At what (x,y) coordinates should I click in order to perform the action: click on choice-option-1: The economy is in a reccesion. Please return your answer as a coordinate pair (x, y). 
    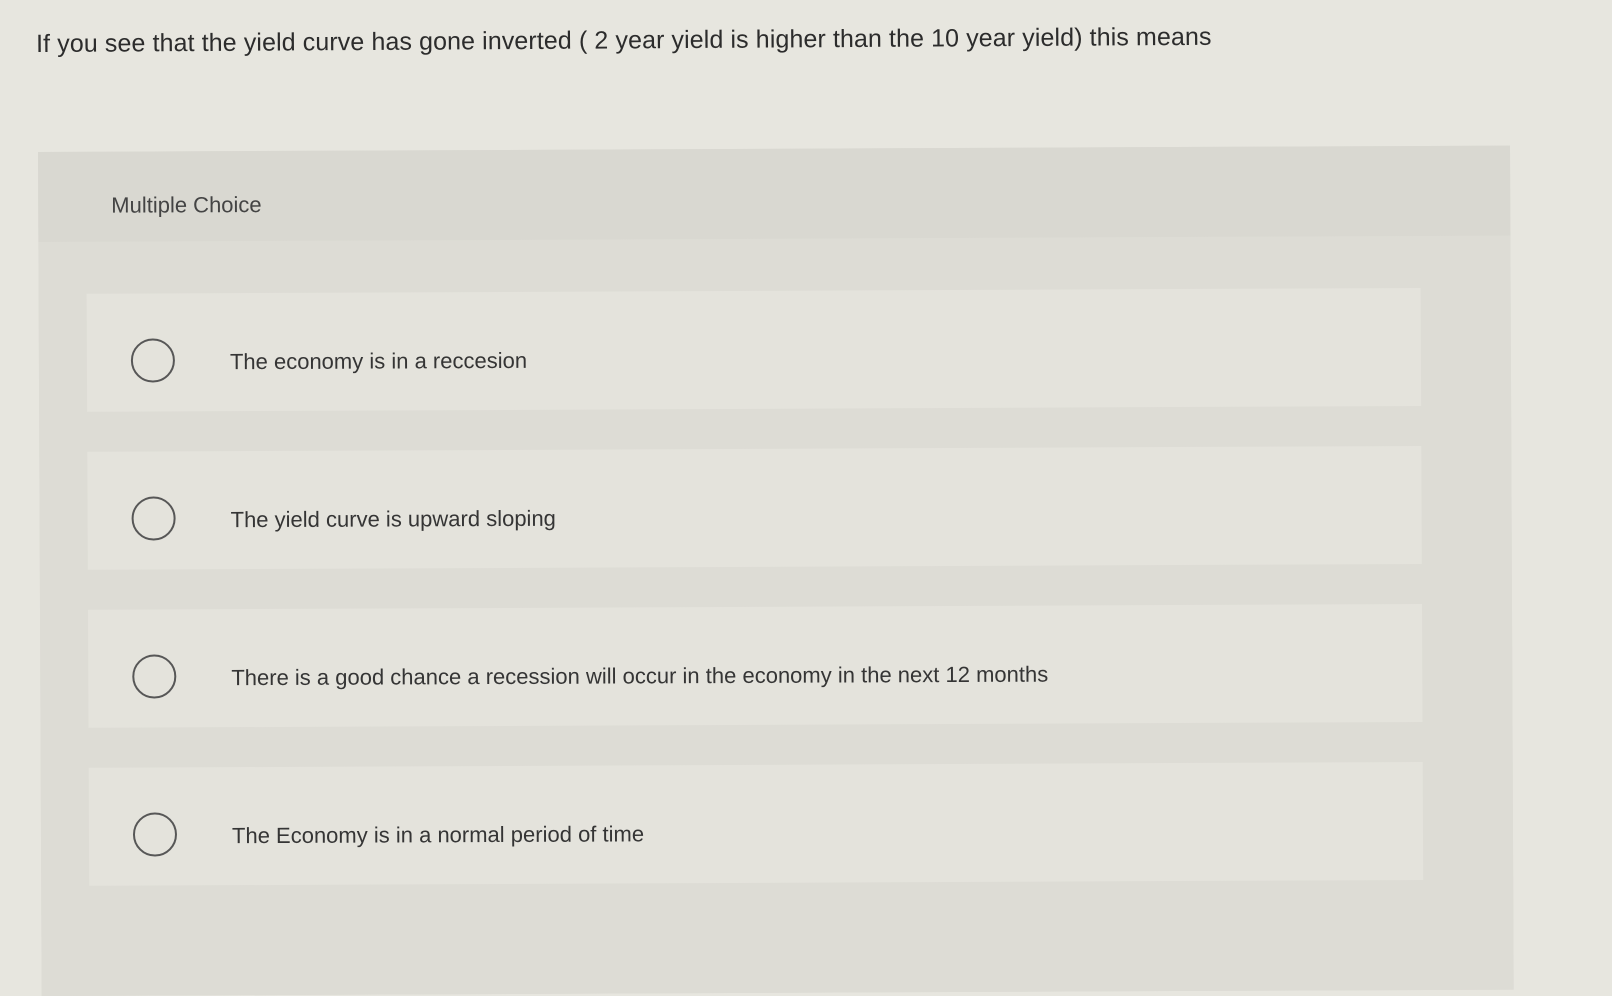
    Looking at the image, I should click on (754, 349).